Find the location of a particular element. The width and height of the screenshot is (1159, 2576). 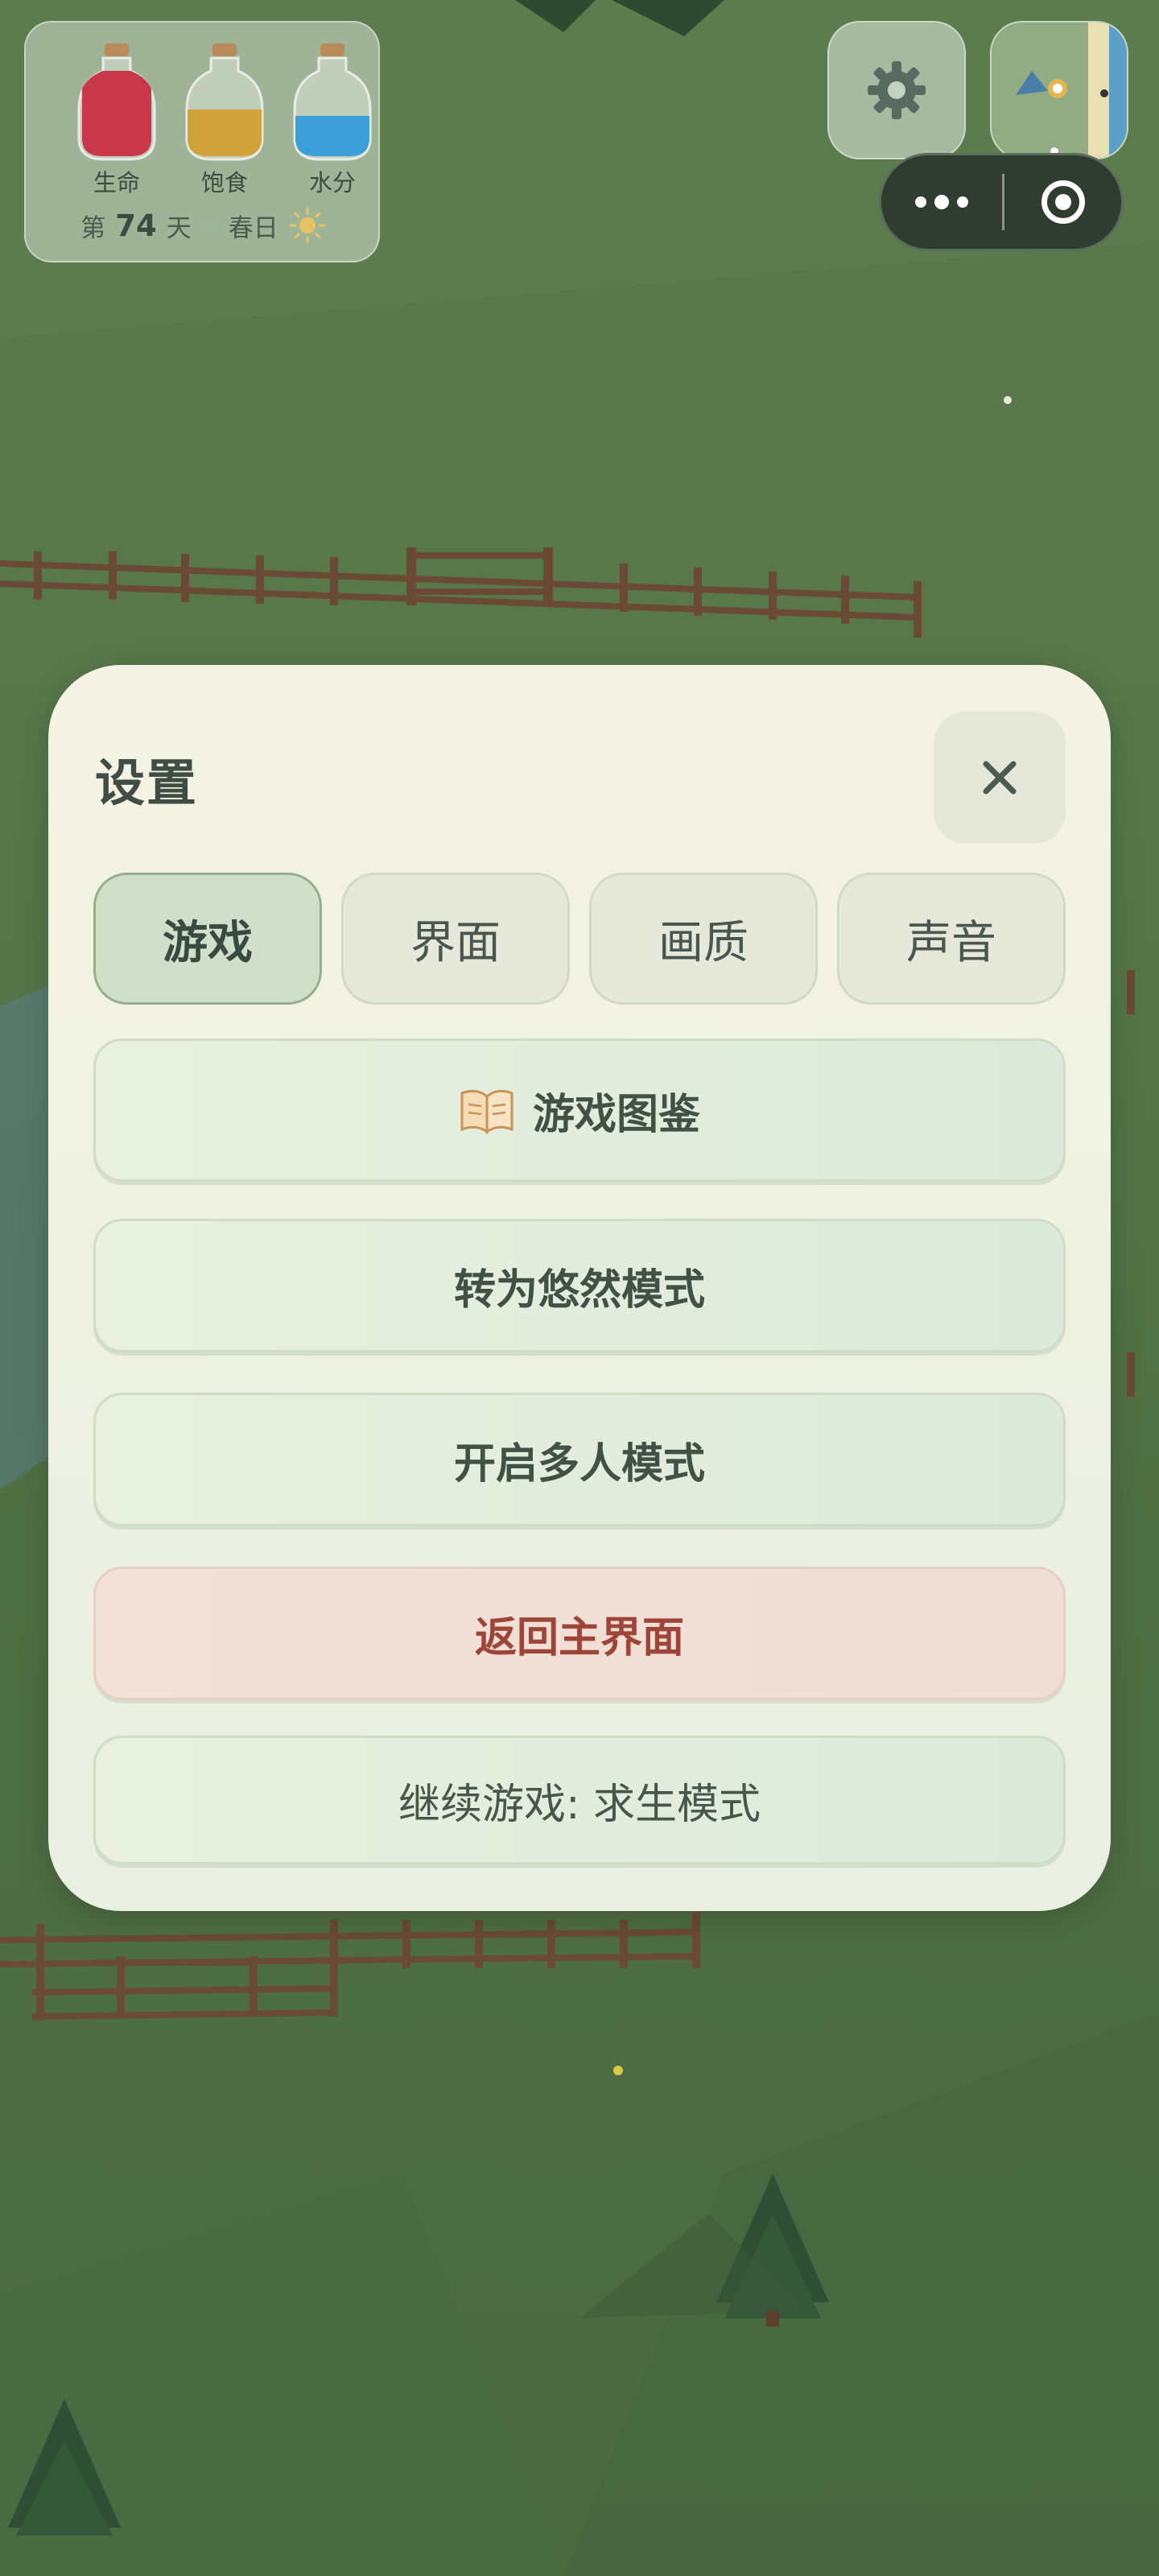

close-icon is located at coordinates (1000, 778).